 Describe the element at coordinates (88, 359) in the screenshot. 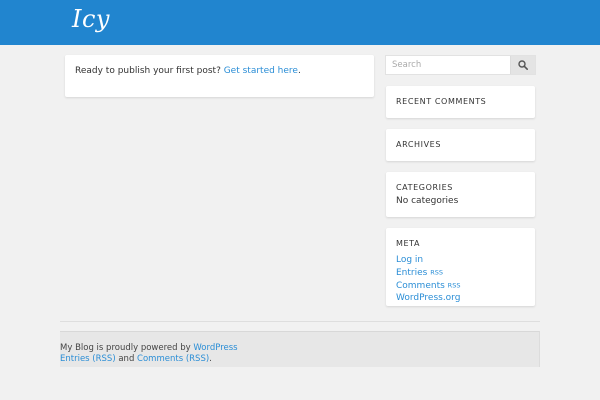

I see `entries-feed-link: Entries (RSS)` at that location.